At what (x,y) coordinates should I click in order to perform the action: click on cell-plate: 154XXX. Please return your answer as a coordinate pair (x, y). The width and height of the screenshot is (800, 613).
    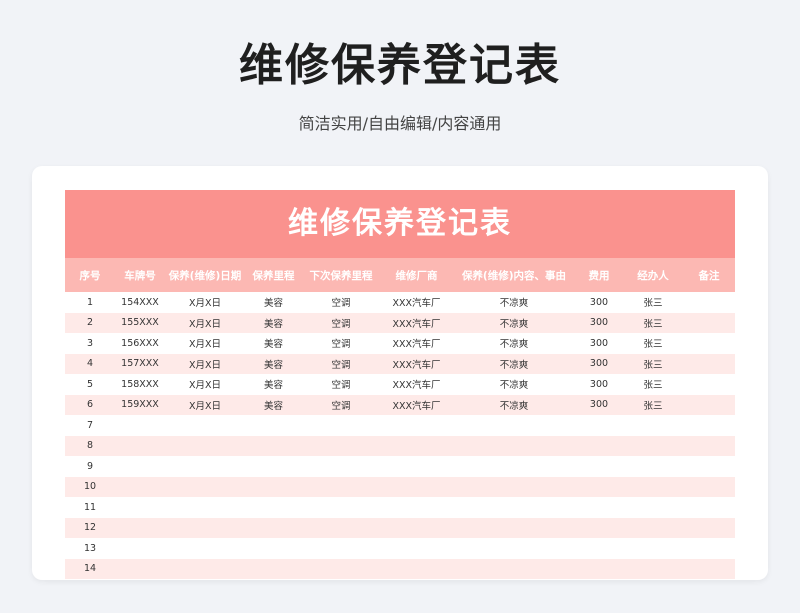
    Looking at the image, I should click on (140, 302).